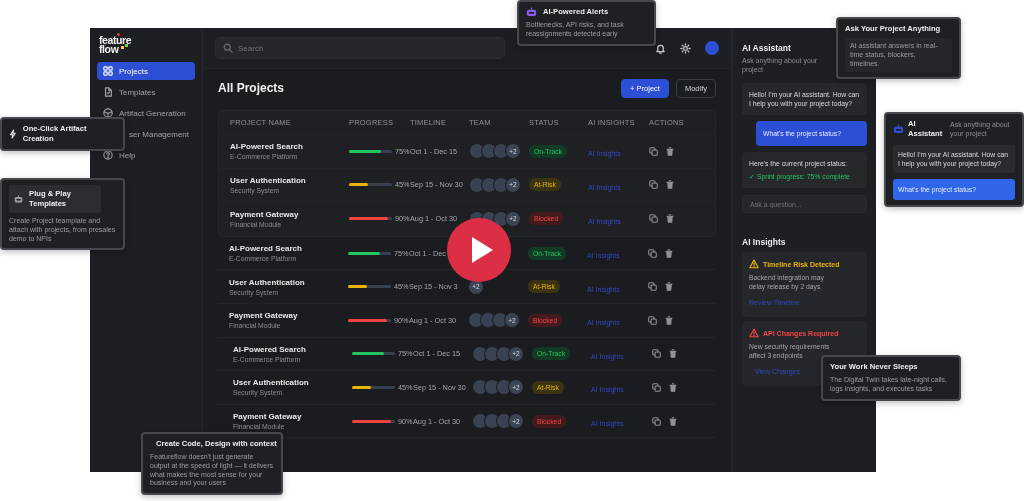 The height and width of the screenshot is (501, 1024). Describe the element at coordinates (766, 48) in the screenshot. I see `panel-title: AI Assistant` at that location.